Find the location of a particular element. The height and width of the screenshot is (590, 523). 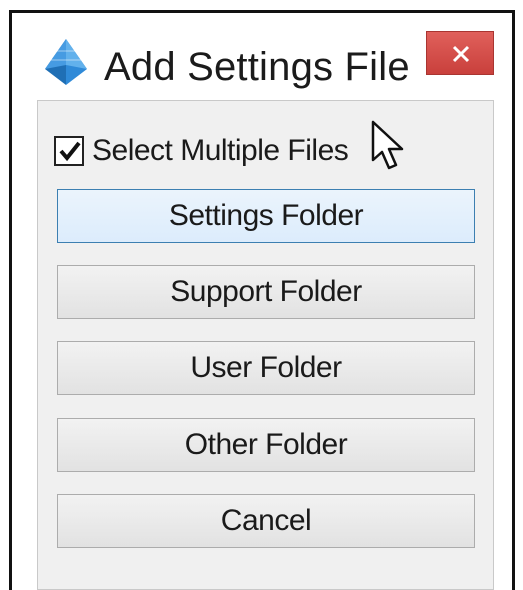

close-icon is located at coordinates (461, 54).